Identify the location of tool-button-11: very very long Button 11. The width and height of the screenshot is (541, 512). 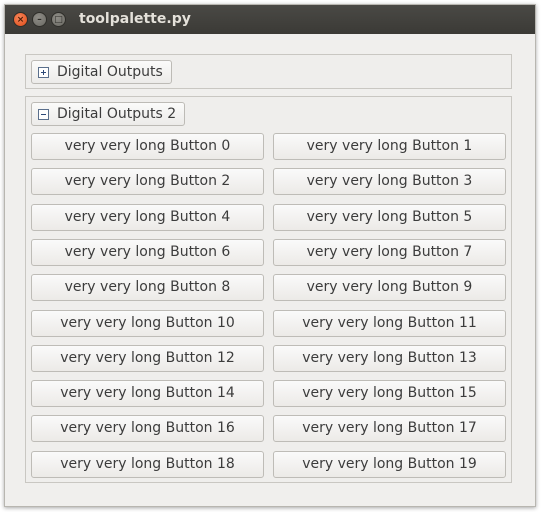
(389, 323).